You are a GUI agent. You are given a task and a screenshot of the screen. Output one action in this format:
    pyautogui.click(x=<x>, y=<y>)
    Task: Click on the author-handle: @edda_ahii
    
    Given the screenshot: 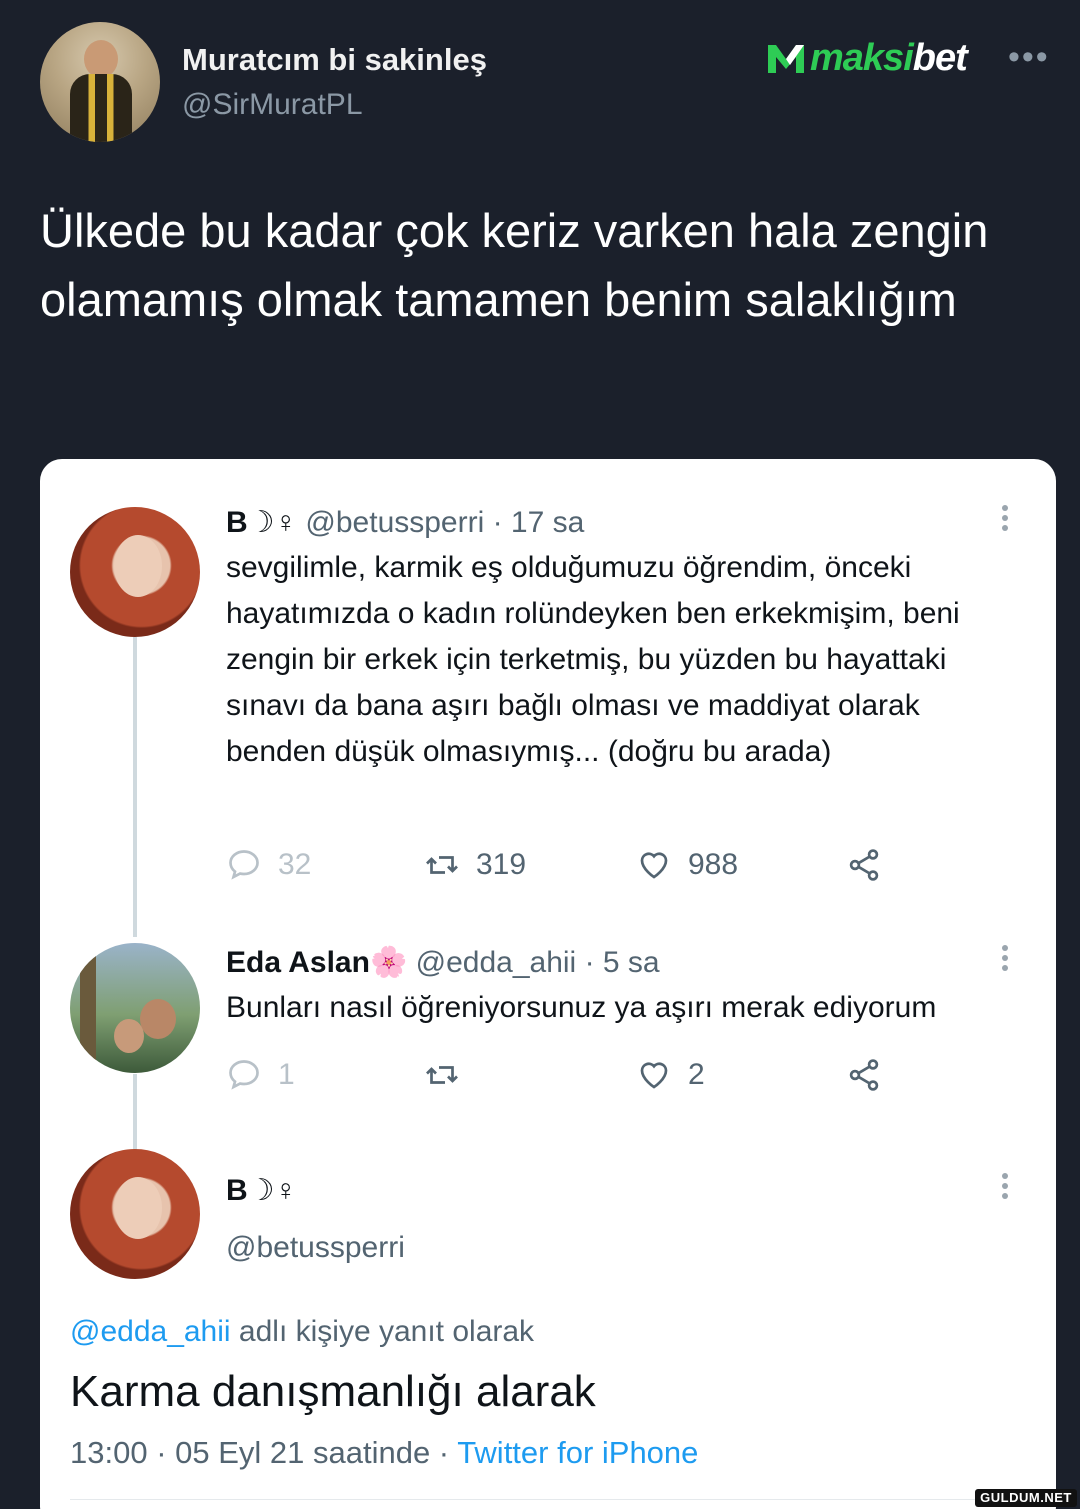 What is the action you would take?
    pyautogui.click(x=496, y=962)
    